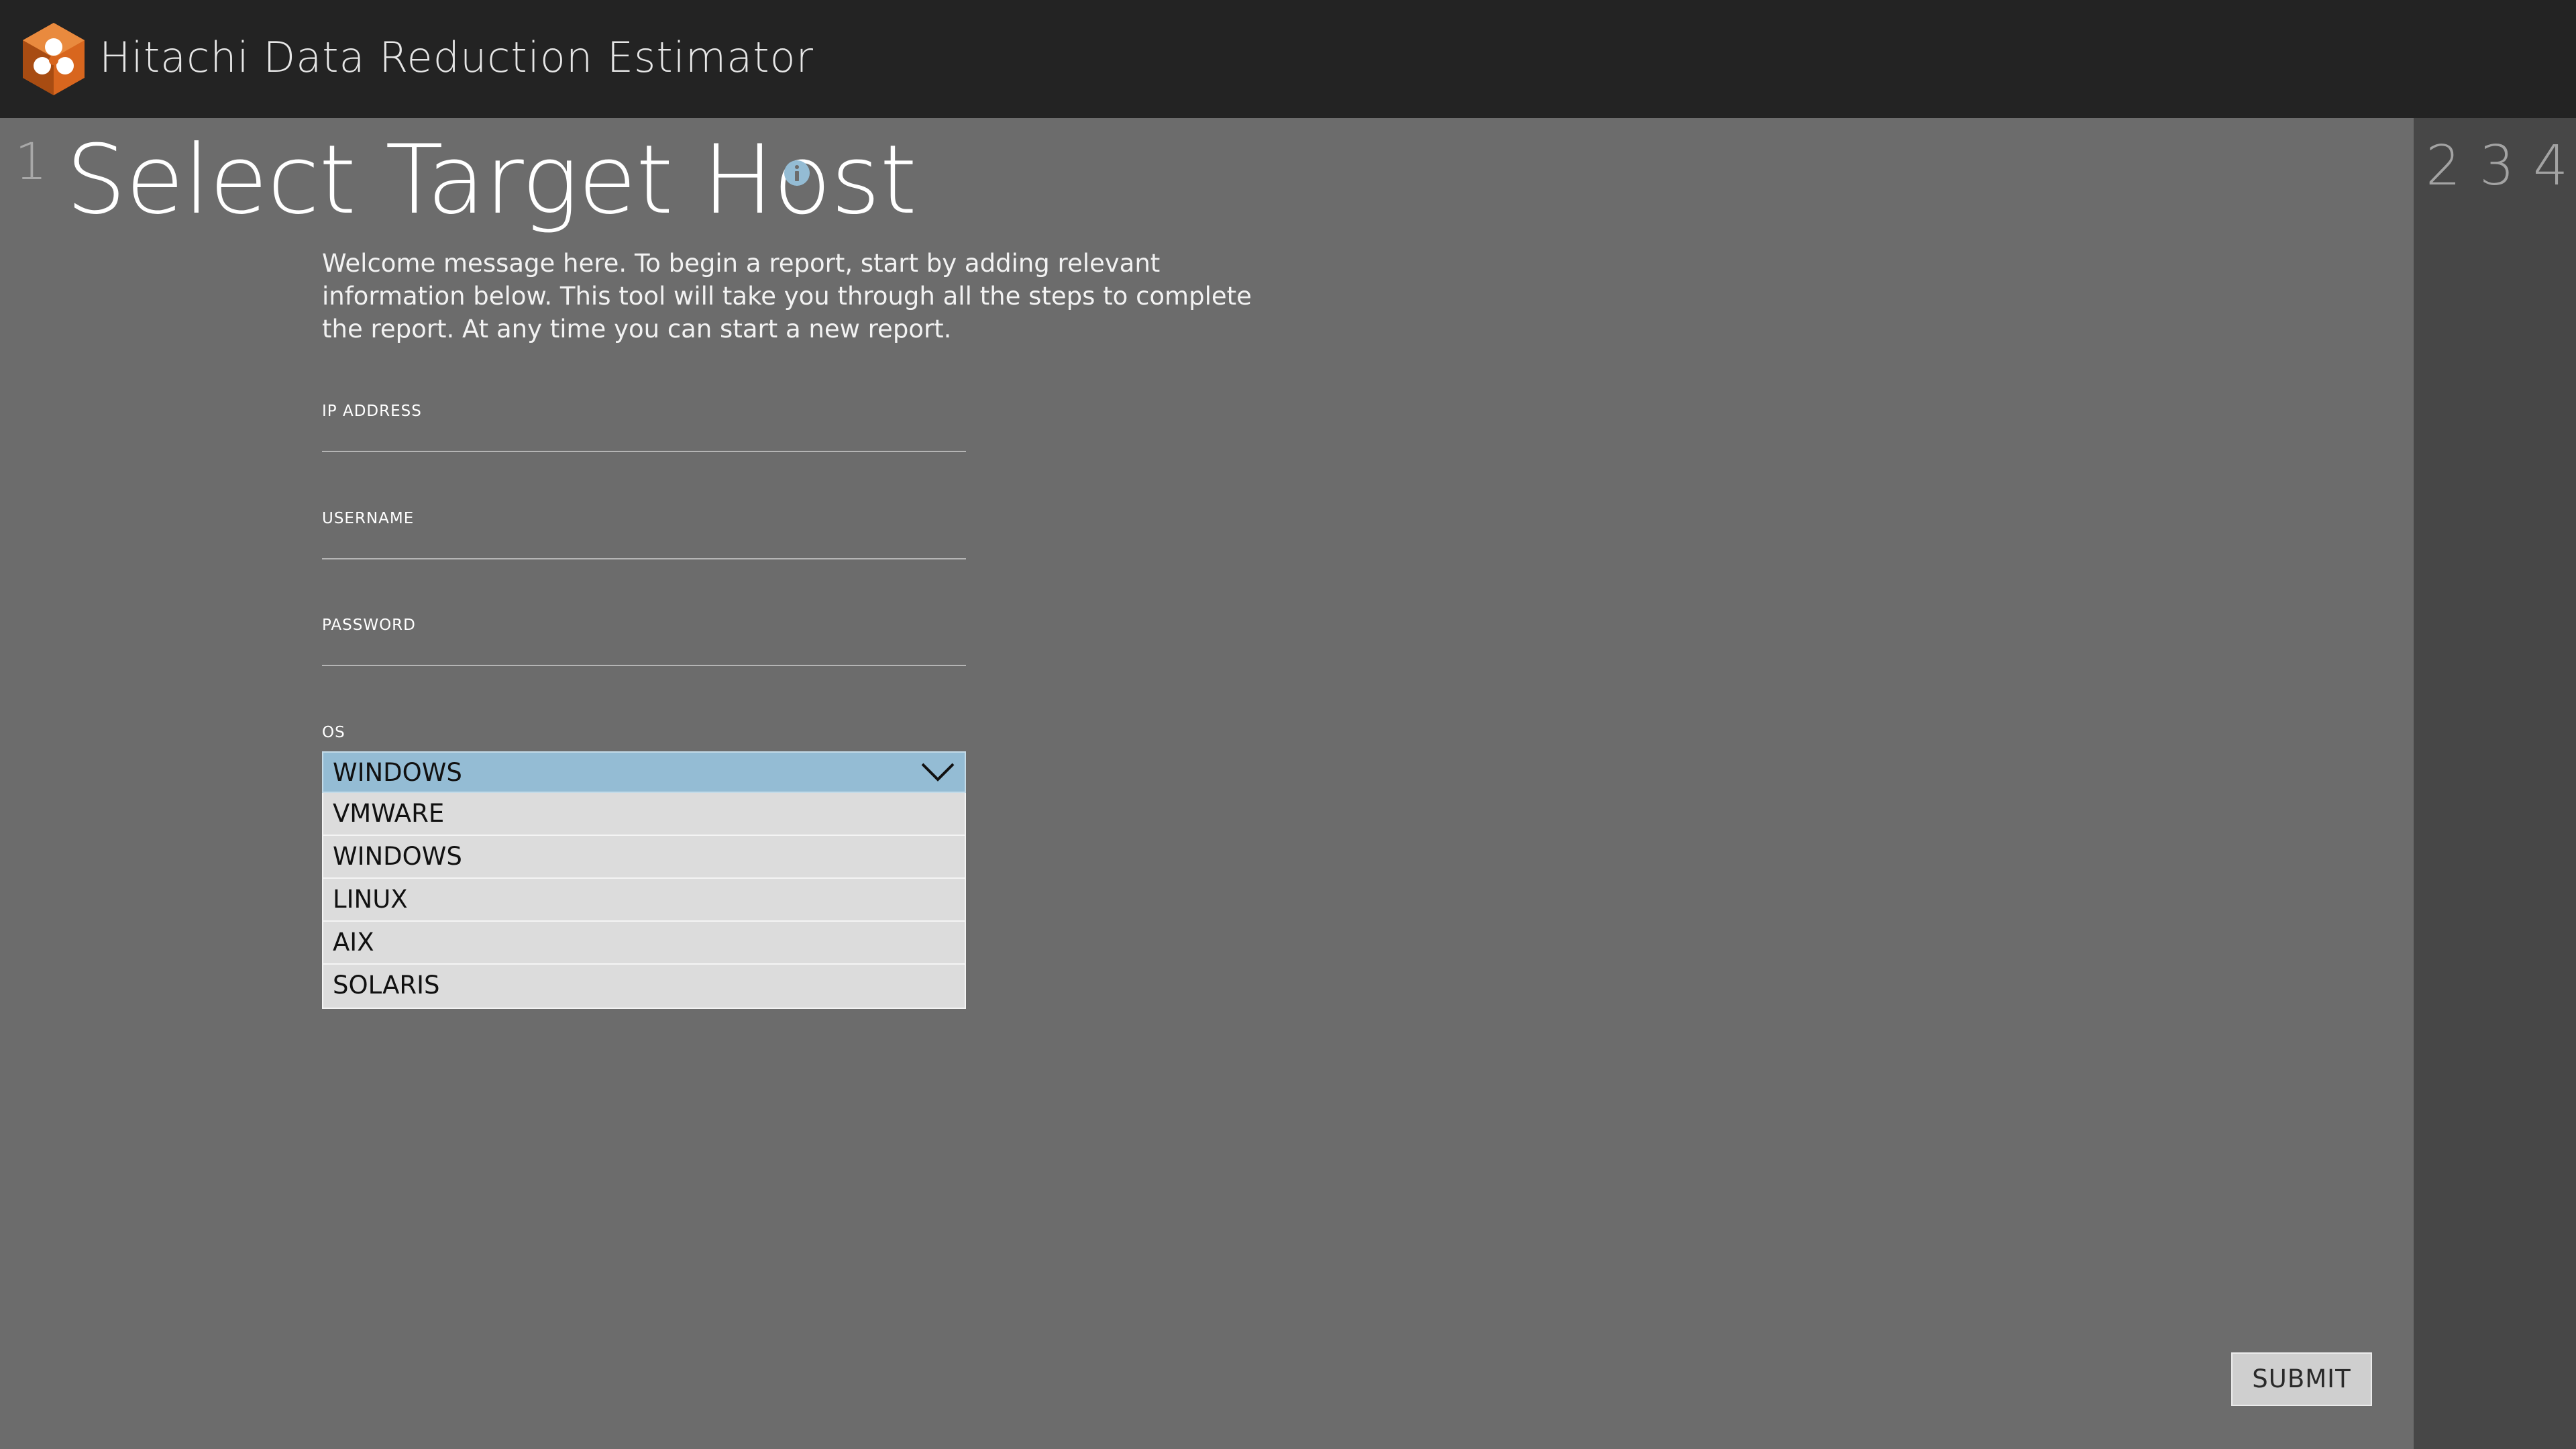 This screenshot has height=1449, width=2576. I want to click on os-dropdown-list: VMWARE WINDOWS LINUX AIX SOLARIS, so click(644, 901).